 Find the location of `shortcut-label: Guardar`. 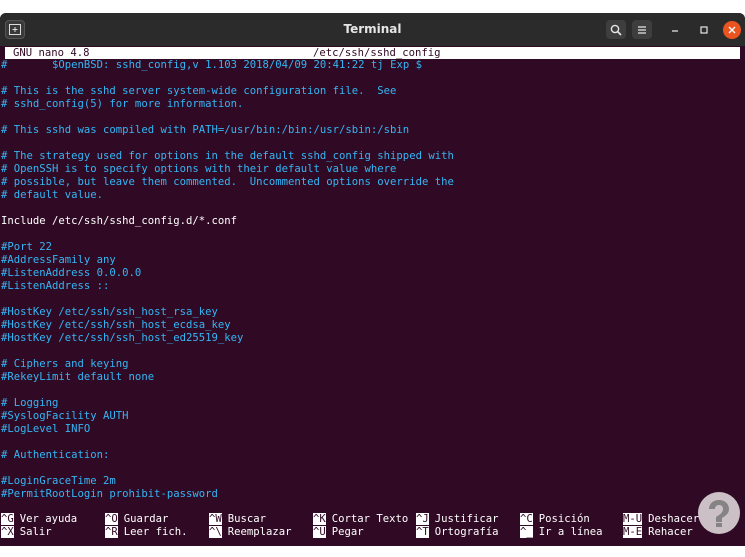

shortcut-label: Guardar is located at coordinates (146, 519).